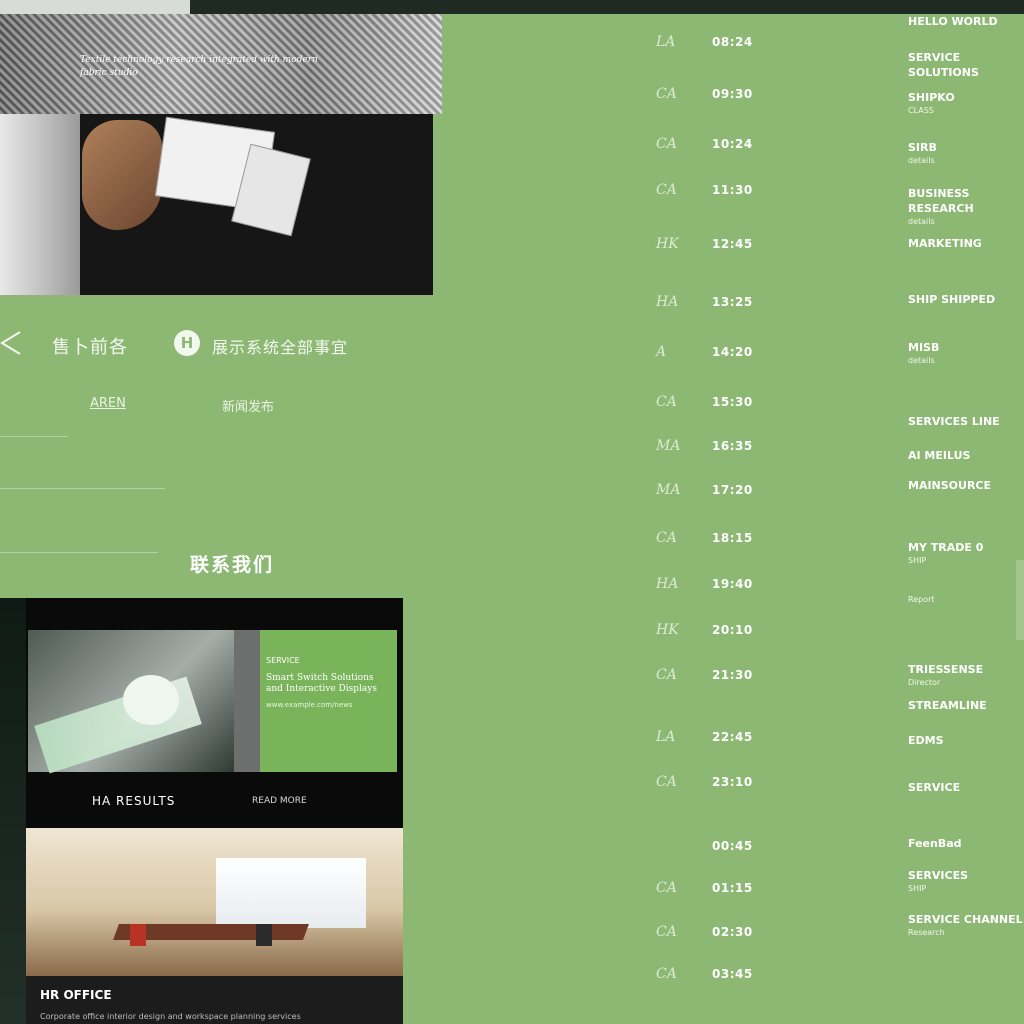 The height and width of the screenshot is (1024, 1024). Describe the element at coordinates (704, 190) in the screenshot. I see `schedule-row: CA 11:30` at that location.